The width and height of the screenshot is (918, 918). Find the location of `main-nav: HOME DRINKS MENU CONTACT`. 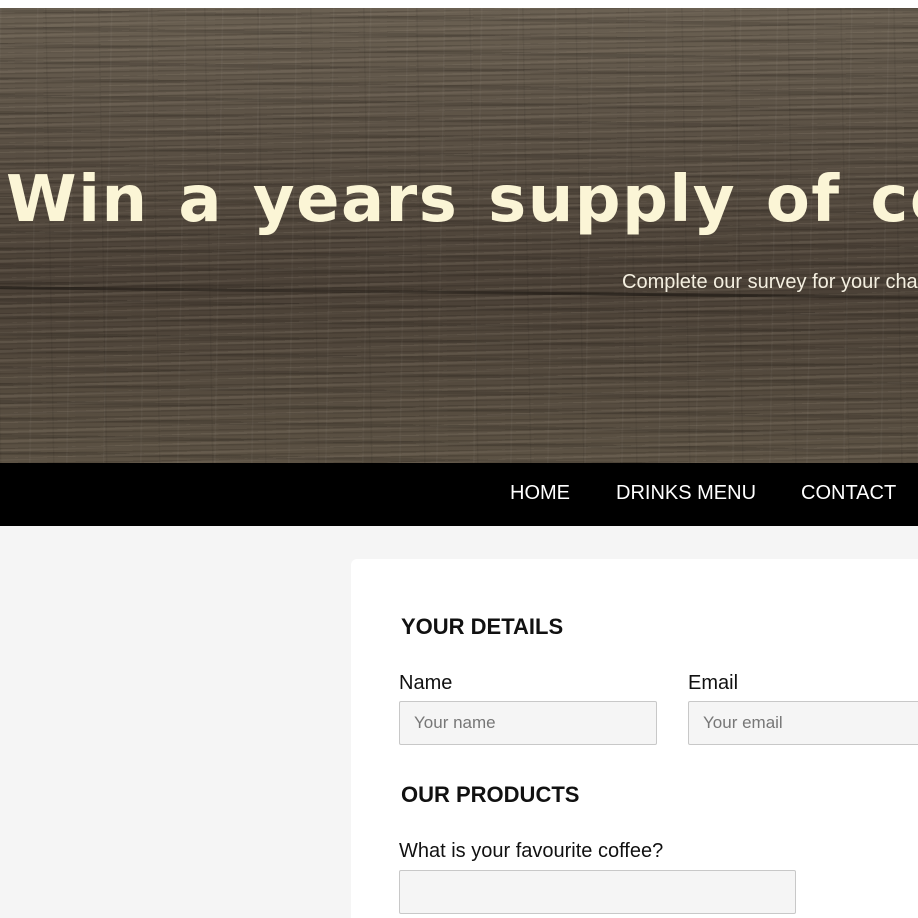

main-nav: HOME DRINKS MENU CONTACT is located at coordinates (459, 494).